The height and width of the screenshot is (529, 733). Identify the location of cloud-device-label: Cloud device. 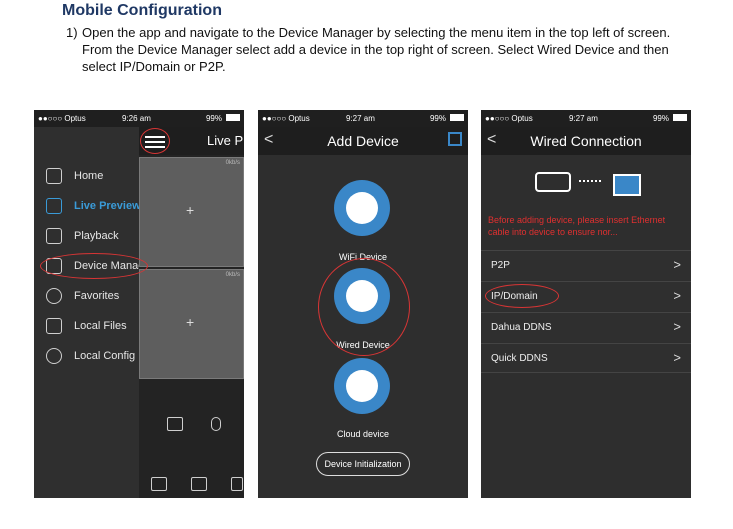
(363, 434).